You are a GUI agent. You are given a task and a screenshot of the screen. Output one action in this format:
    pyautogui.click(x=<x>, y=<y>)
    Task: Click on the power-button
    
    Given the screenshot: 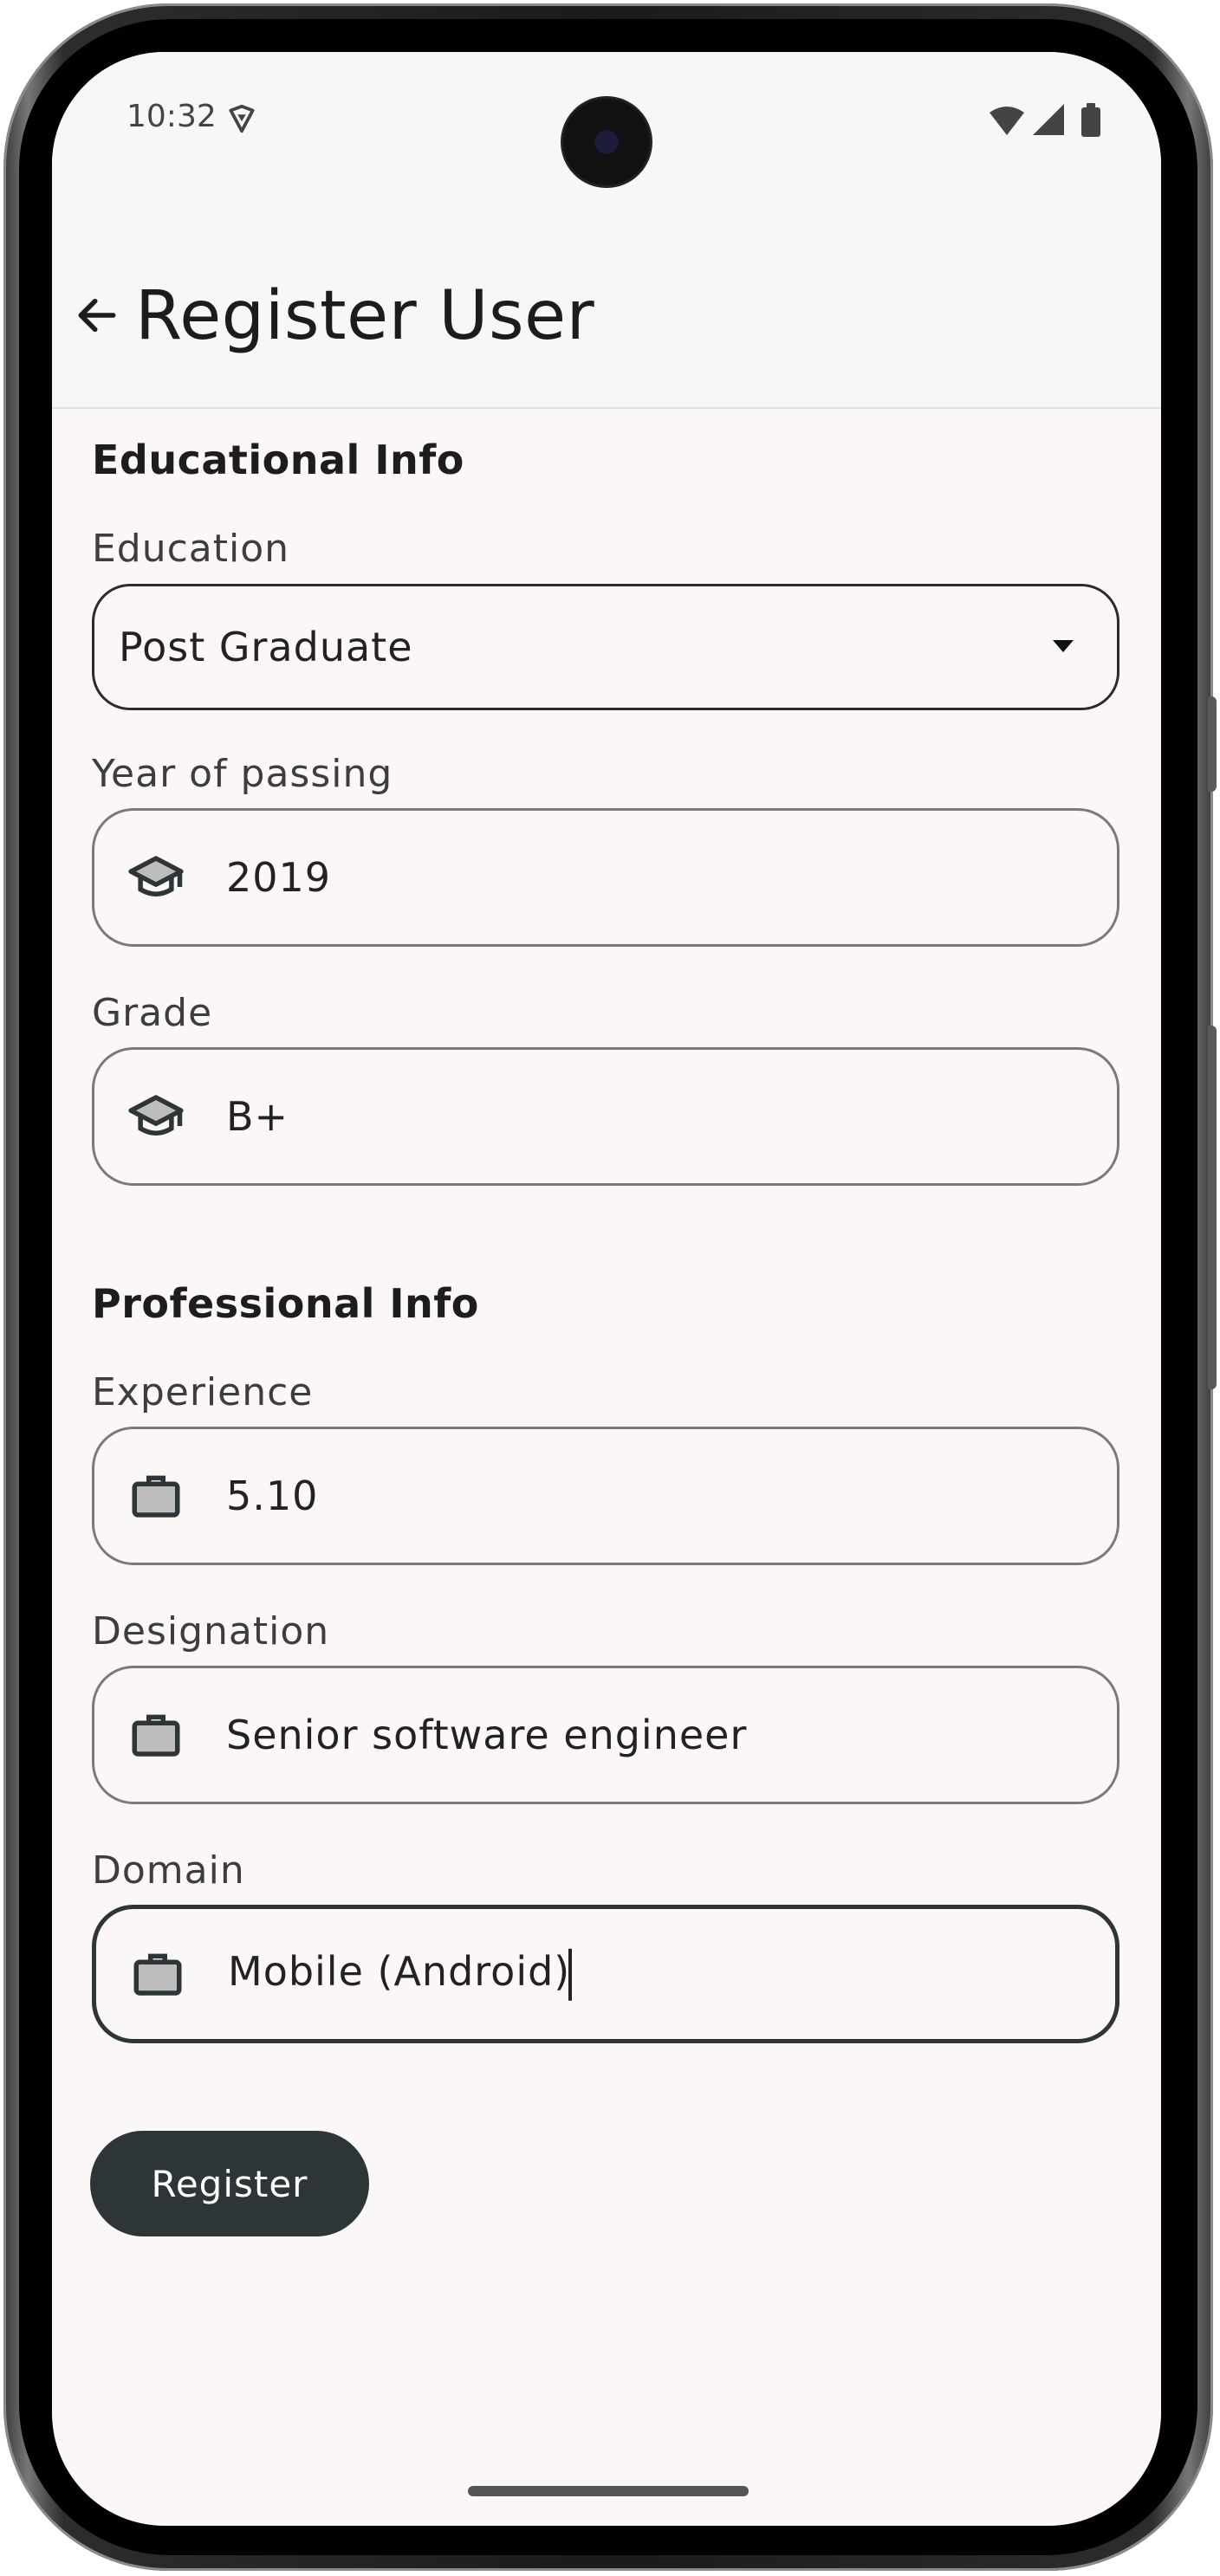 What is the action you would take?
    pyautogui.click(x=1212, y=1207)
    